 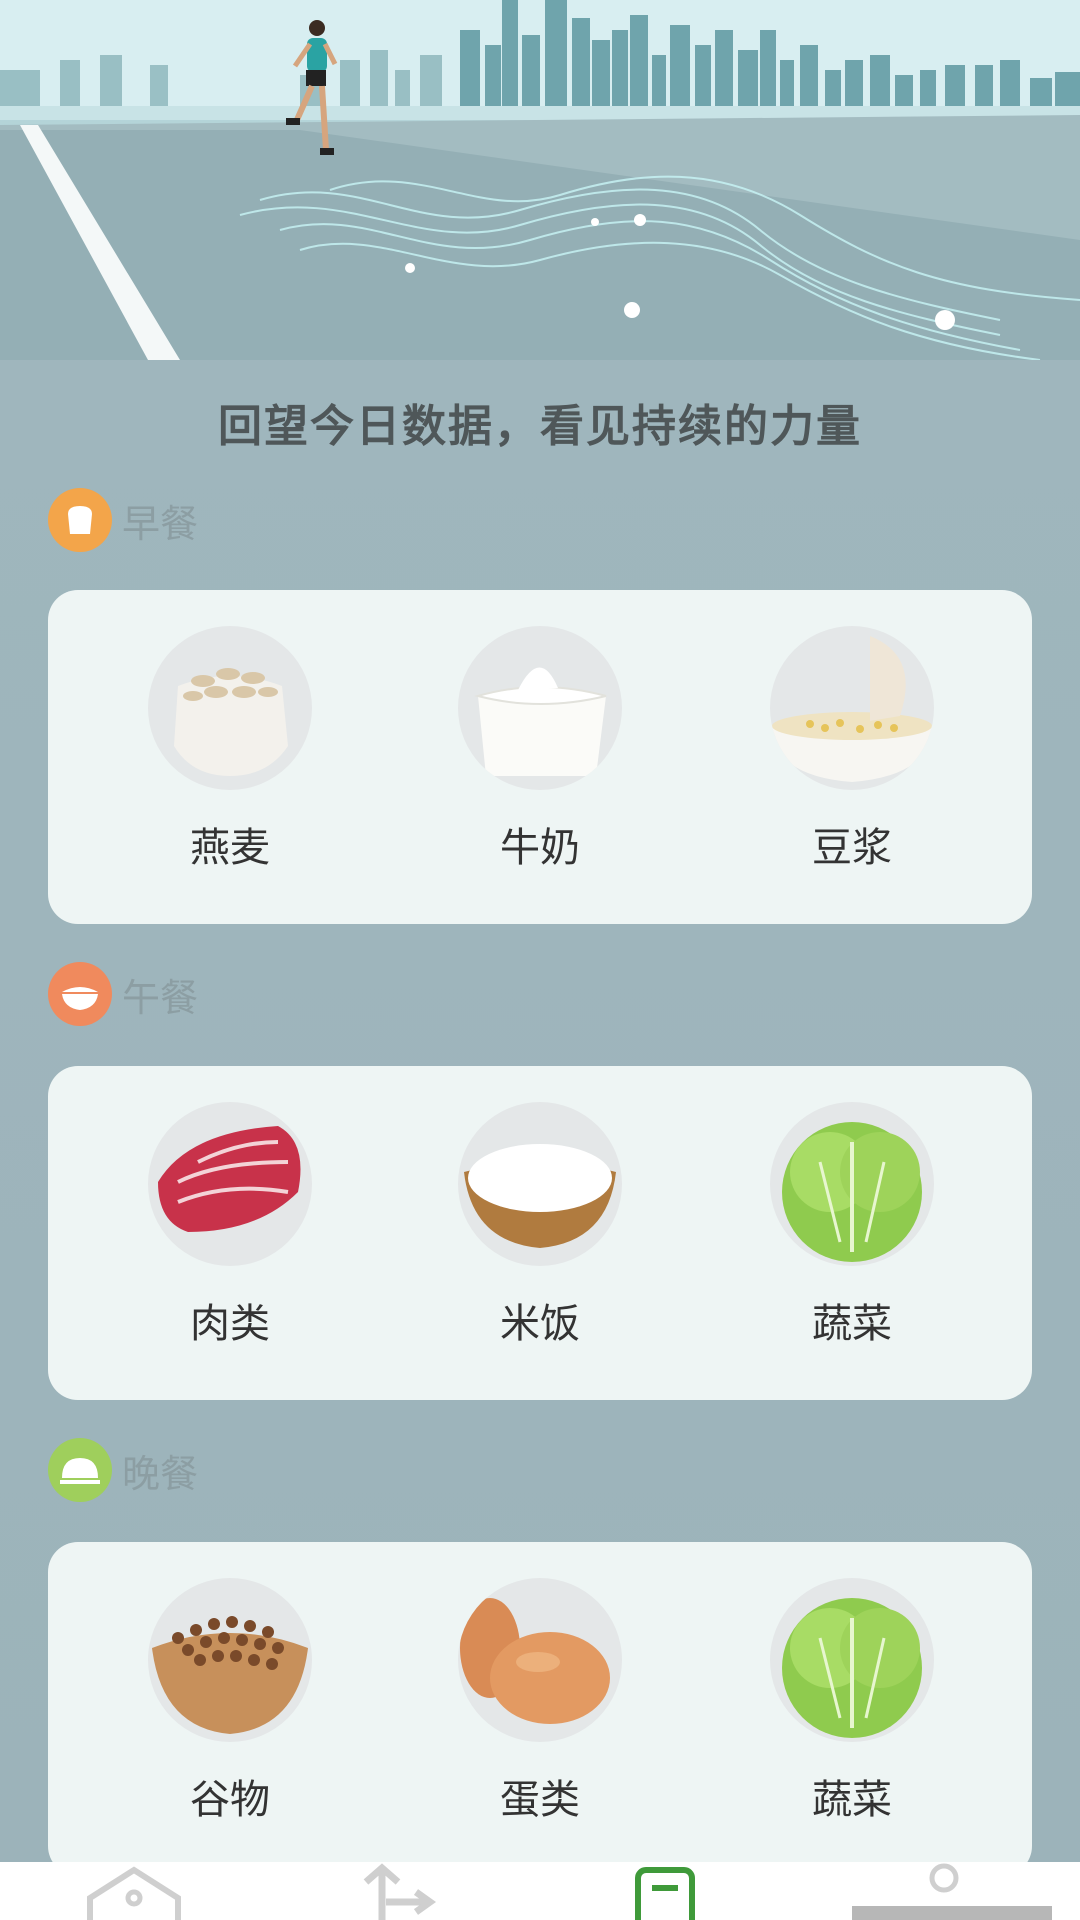 I want to click on meal-header-breakfast: 早餐, so click(x=123, y=520).